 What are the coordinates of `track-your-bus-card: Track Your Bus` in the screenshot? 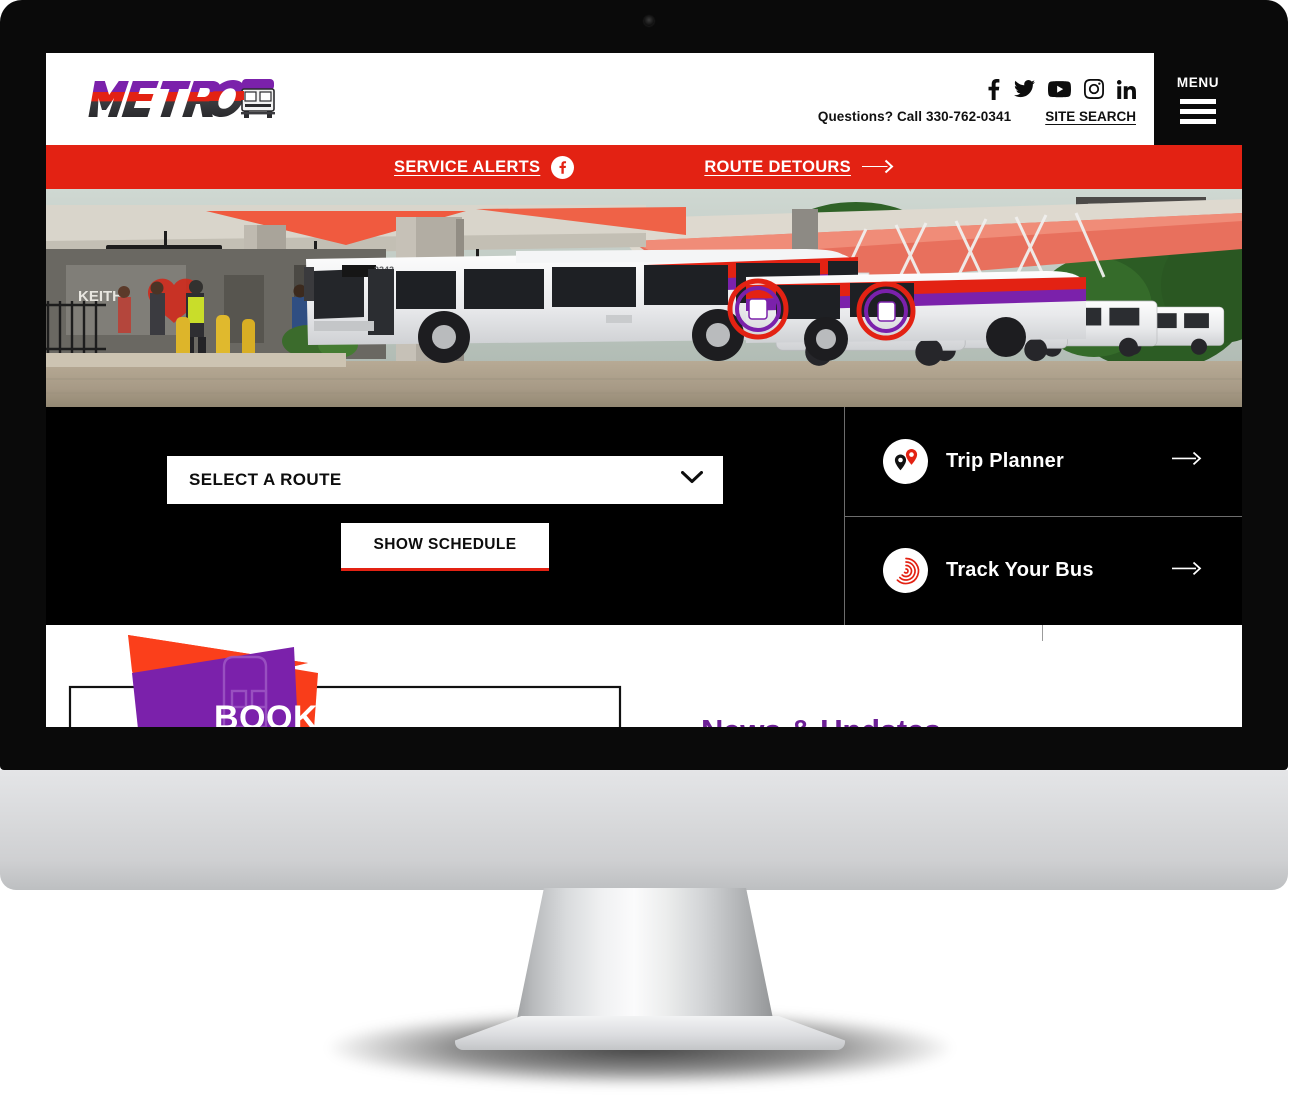 It's located at (1043, 570).